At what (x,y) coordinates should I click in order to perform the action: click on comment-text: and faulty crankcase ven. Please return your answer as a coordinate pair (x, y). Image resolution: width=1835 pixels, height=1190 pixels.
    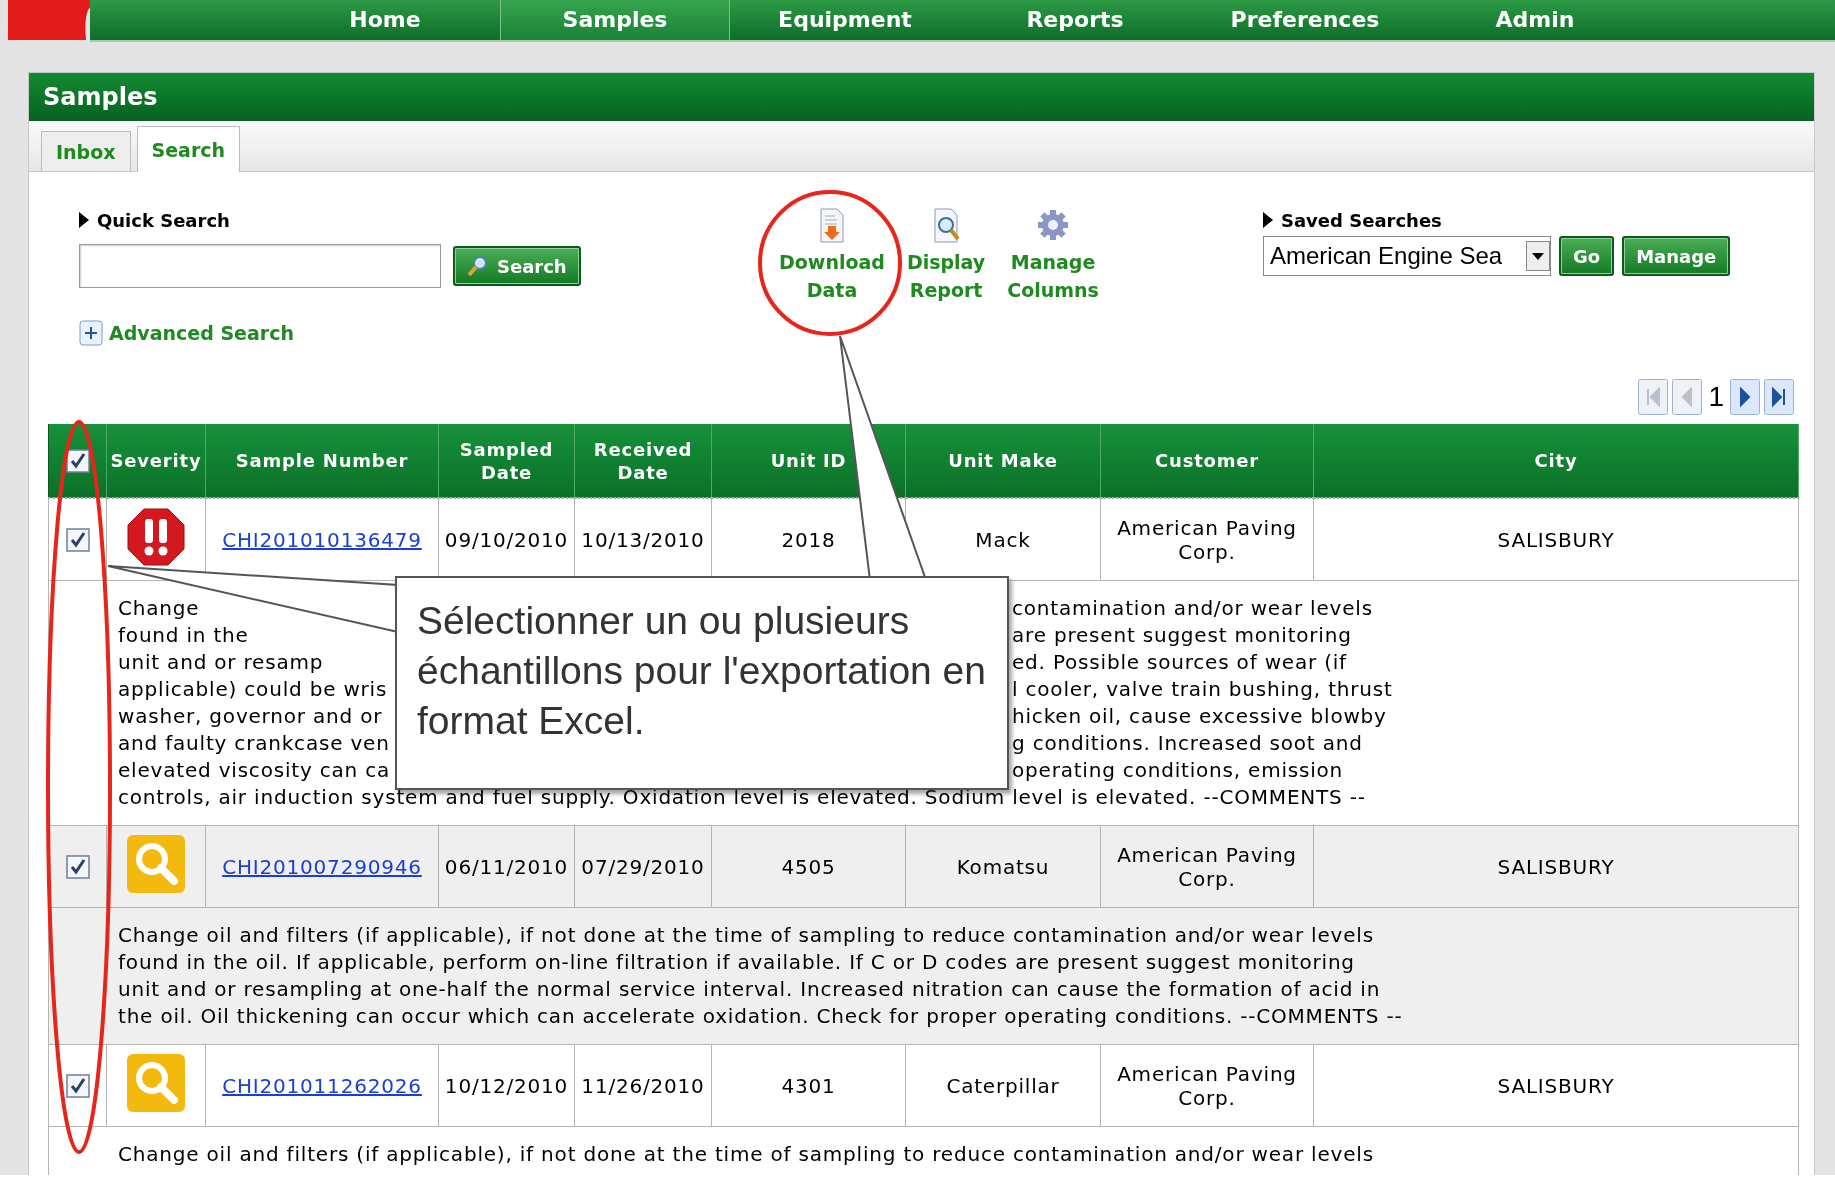
    Looking at the image, I should click on (254, 743).